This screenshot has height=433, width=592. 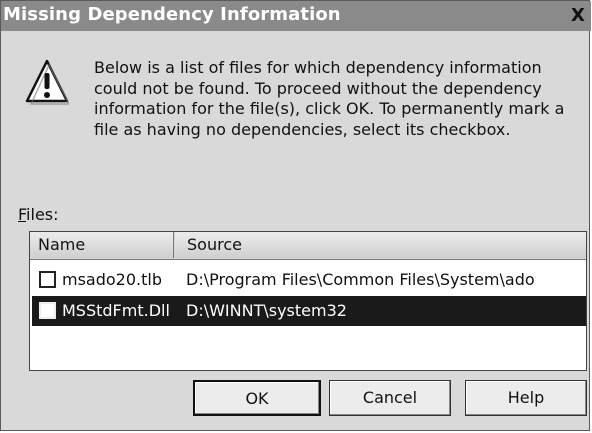 I want to click on file-name: MSStdFmt.Dll, so click(x=116, y=310).